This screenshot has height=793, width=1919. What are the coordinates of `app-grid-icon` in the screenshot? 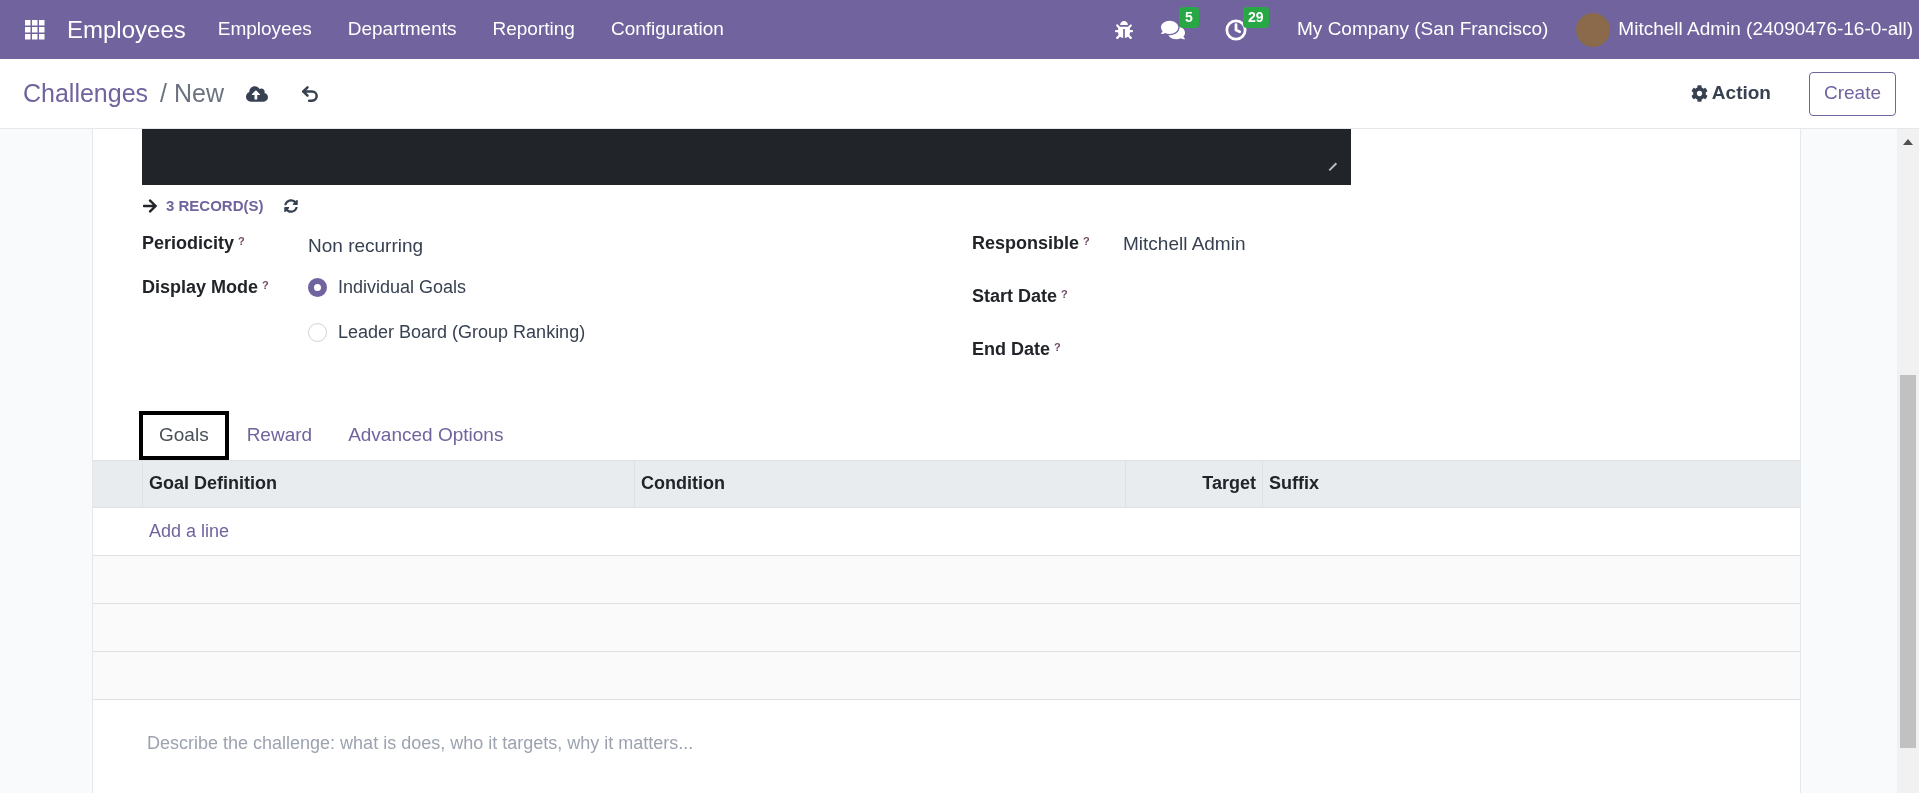 It's located at (35, 29).